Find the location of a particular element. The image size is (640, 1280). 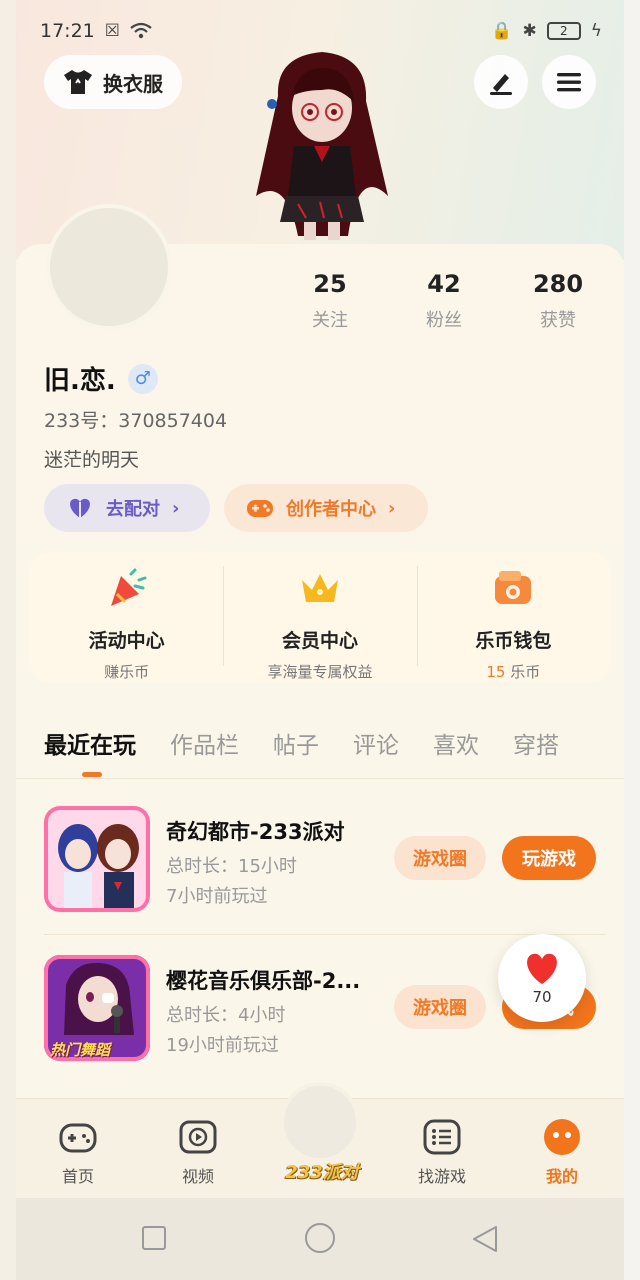

coin-unit: 乐币 is located at coordinates (523, 672).